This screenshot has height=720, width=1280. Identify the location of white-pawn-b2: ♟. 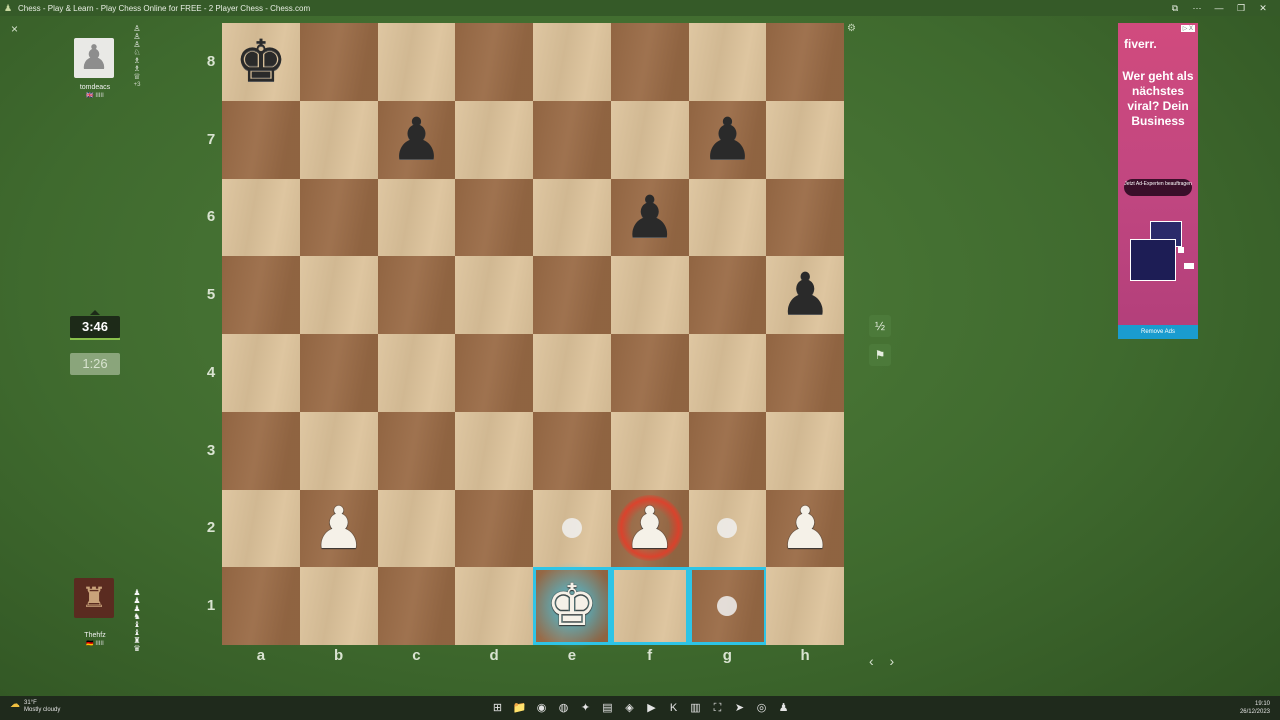
(339, 529).